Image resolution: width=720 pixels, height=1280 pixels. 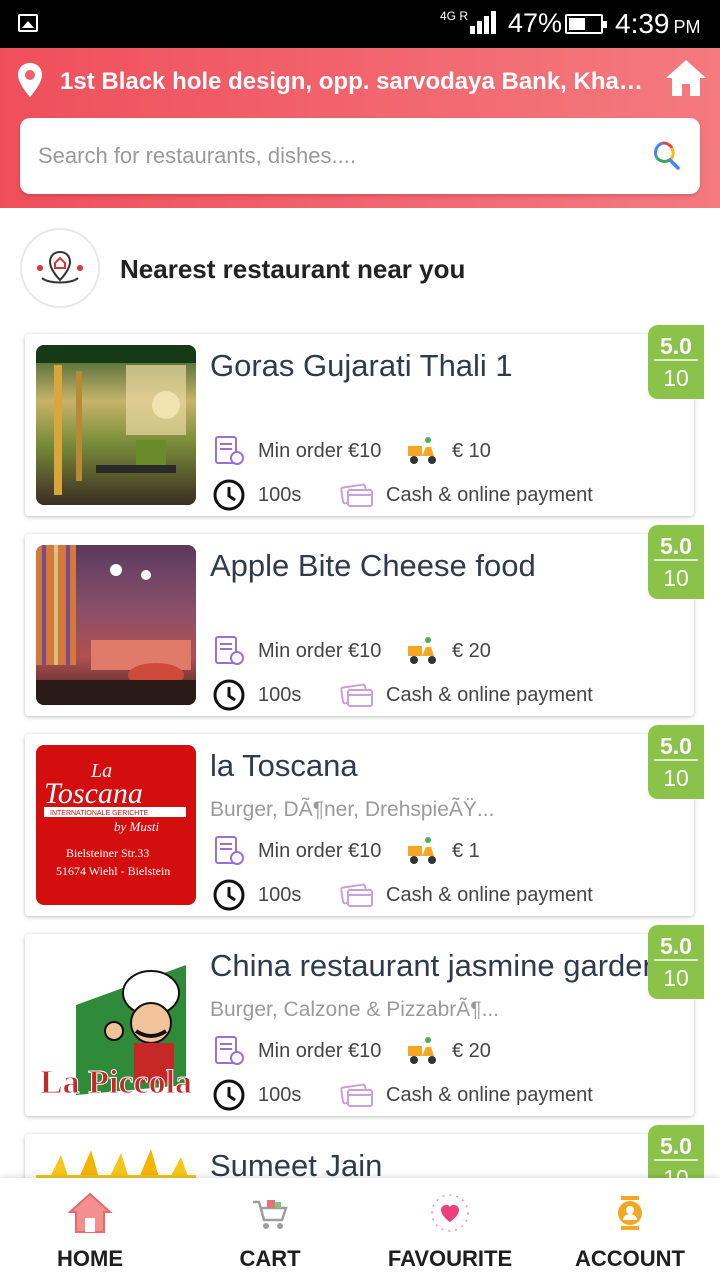 I want to click on restaurant-name: Goras Gujarati Thali 1, so click(x=432, y=366).